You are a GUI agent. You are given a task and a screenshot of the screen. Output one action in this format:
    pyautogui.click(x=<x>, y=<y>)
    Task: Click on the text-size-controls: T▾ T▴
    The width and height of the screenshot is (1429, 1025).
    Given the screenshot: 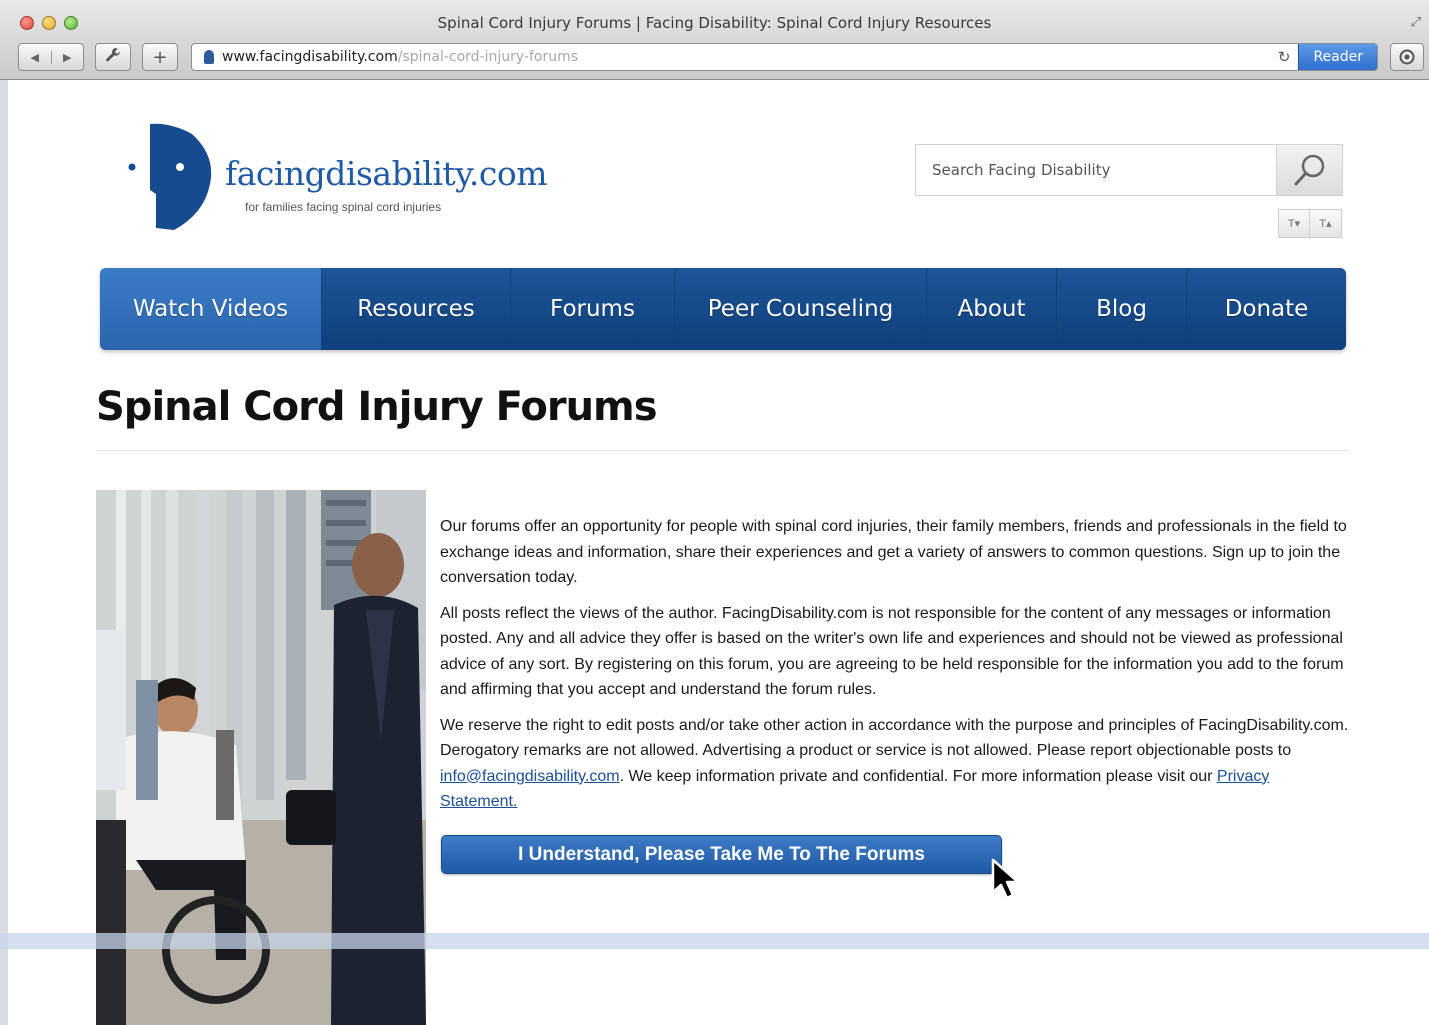 What is the action you would take?
    pyautogui.click(x=1310, y=223)
    